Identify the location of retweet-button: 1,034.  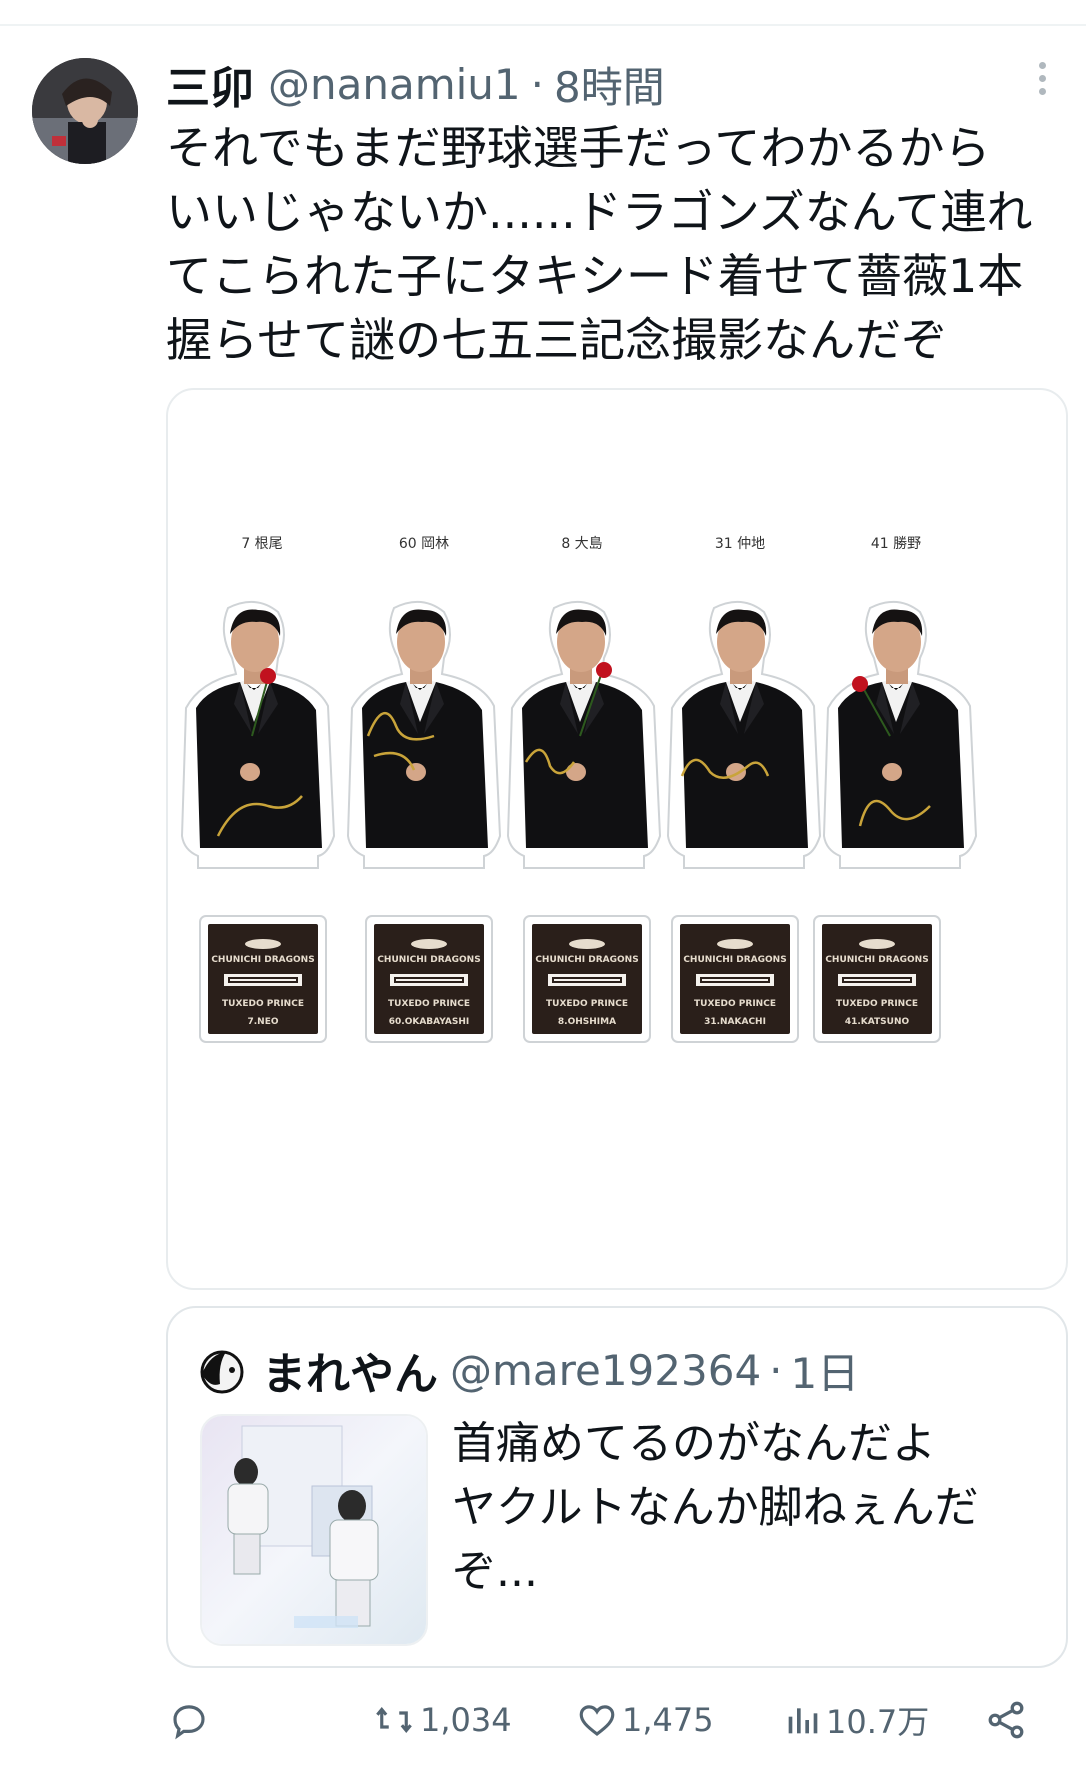
(442, 1720).